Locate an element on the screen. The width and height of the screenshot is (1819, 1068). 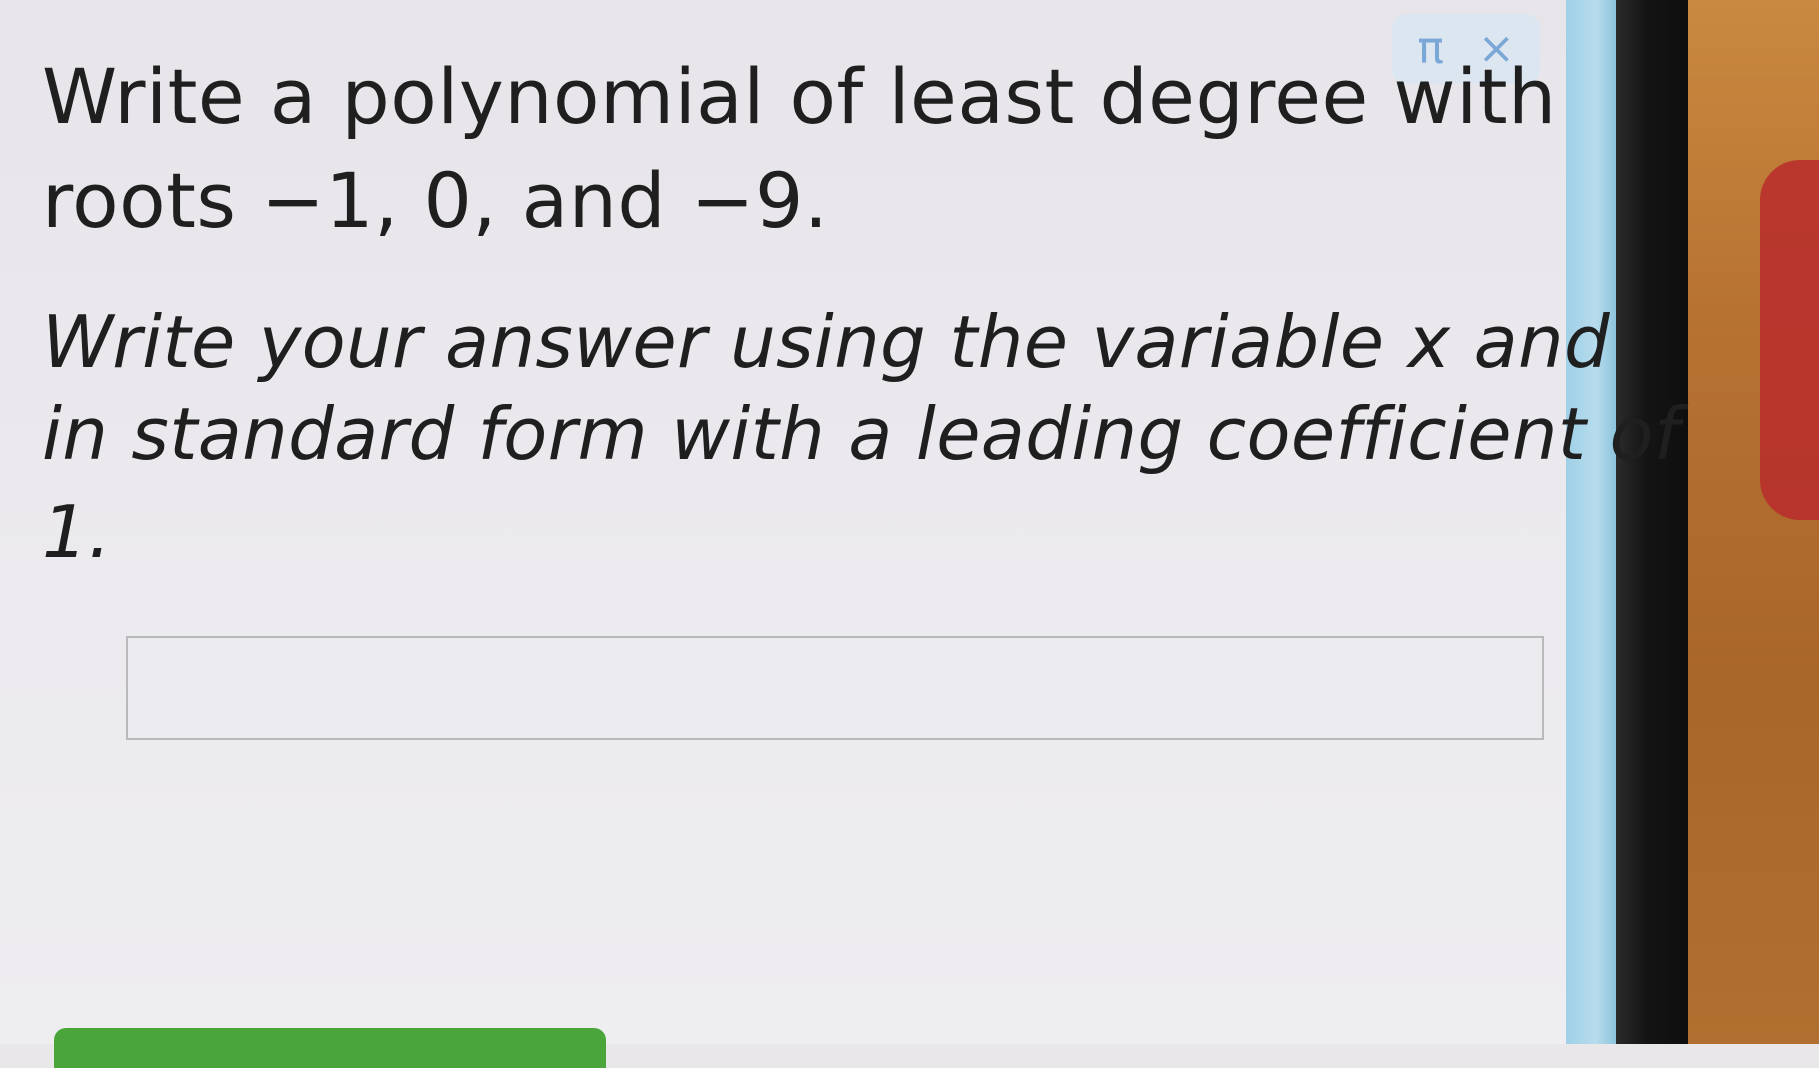
question-line-1: Write a polynomial of least degree with is located at coordinates (799, 96).